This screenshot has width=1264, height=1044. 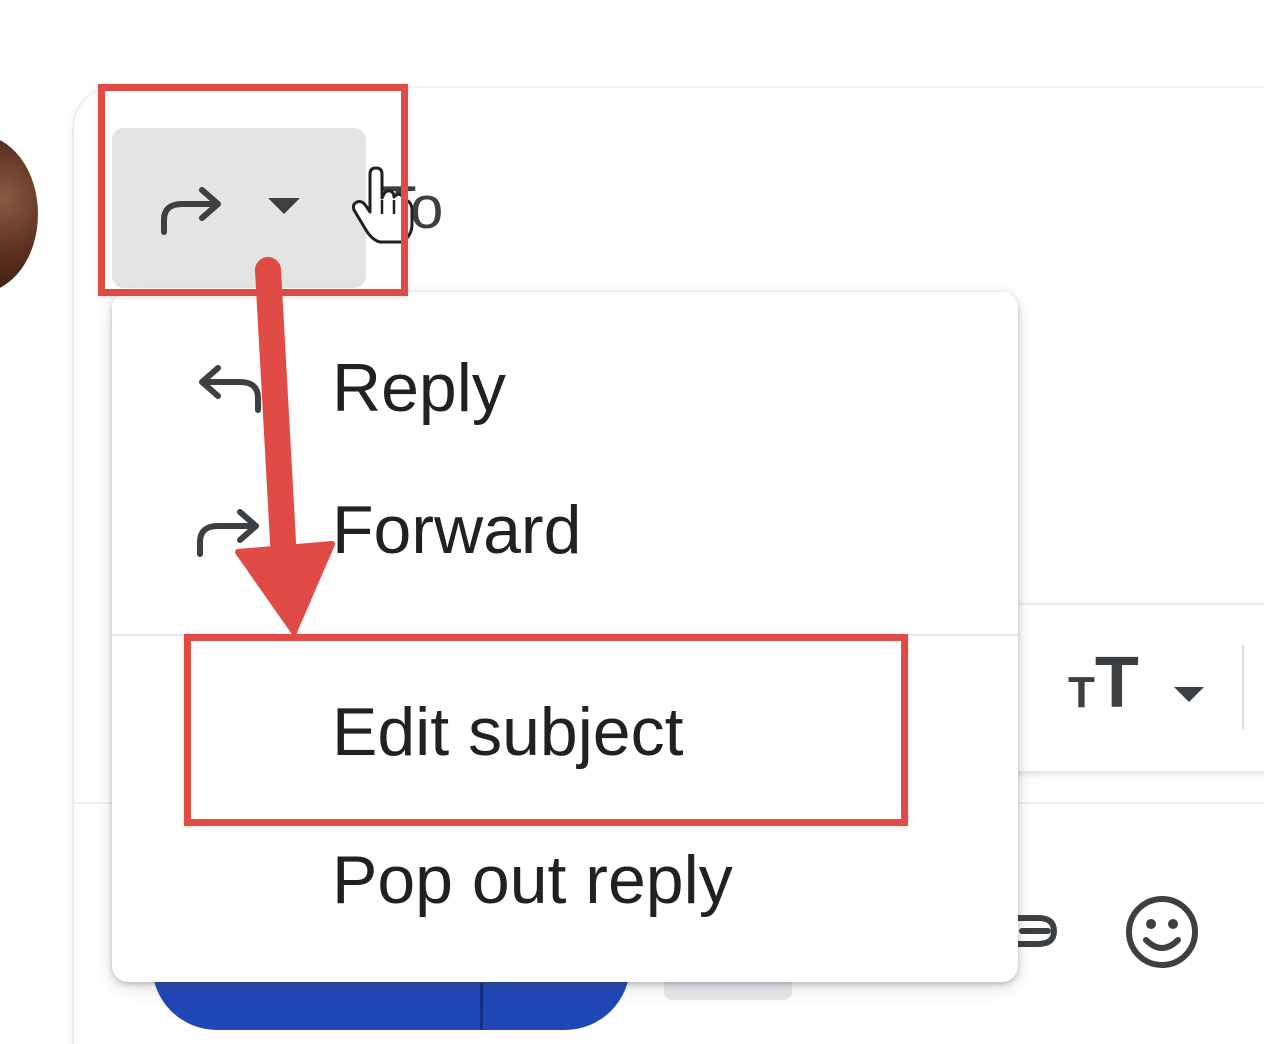 I want to click on forward-icon, so click(x=228, y=533).